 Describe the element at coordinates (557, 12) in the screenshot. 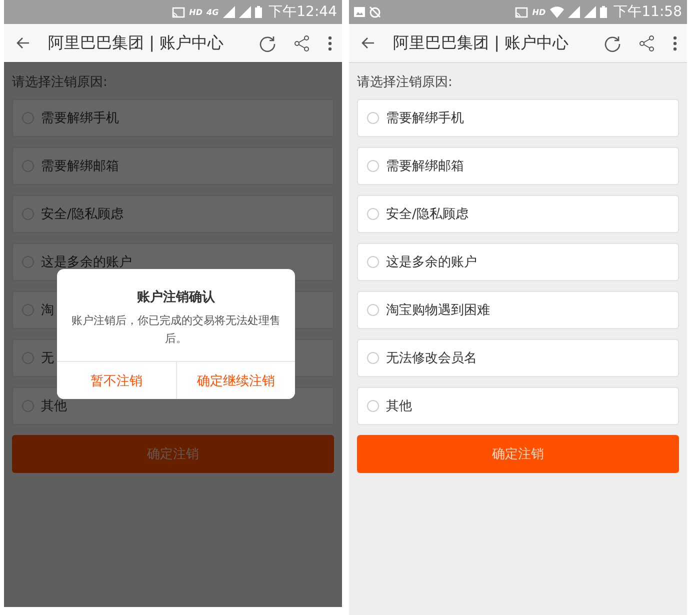

I see `wifi-icon` at that location.